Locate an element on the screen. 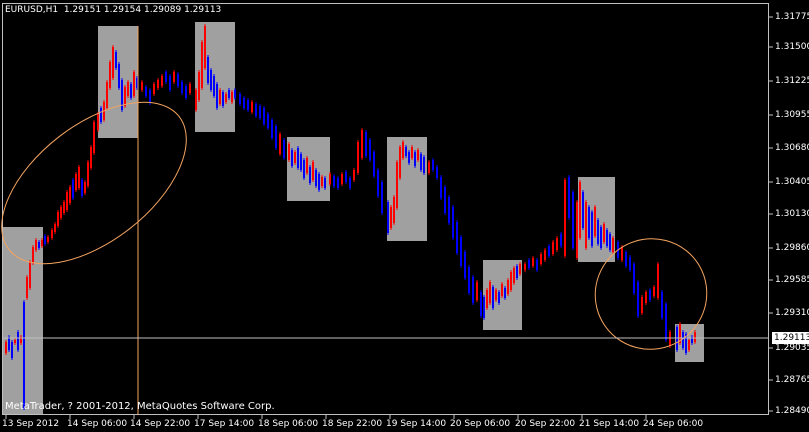 This screenshot has width=809, height=432. time-tick: 20 Sep 06:00 is located at coordinates (480, 424).